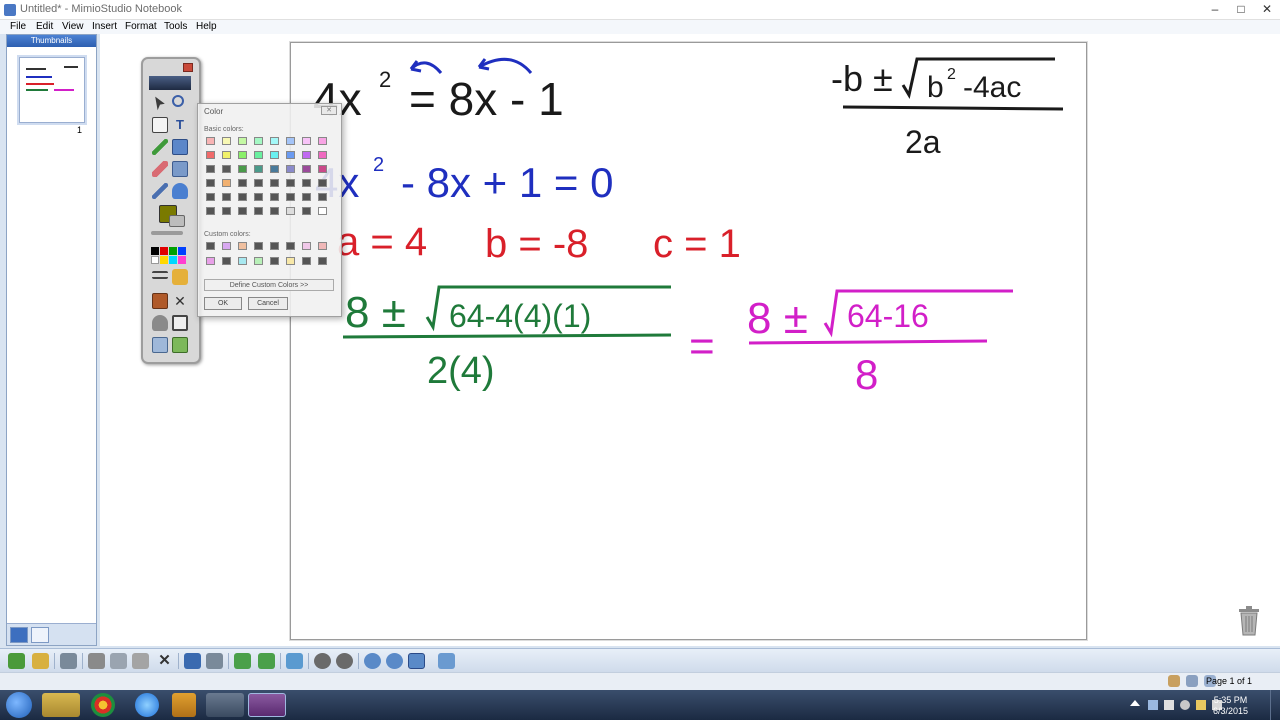 Image resolution: width=1280 pixels, height=720 pixels. Describe the element at coordinates (180, 323) in the screenshot. I see `screen-capture-icon` at that location.